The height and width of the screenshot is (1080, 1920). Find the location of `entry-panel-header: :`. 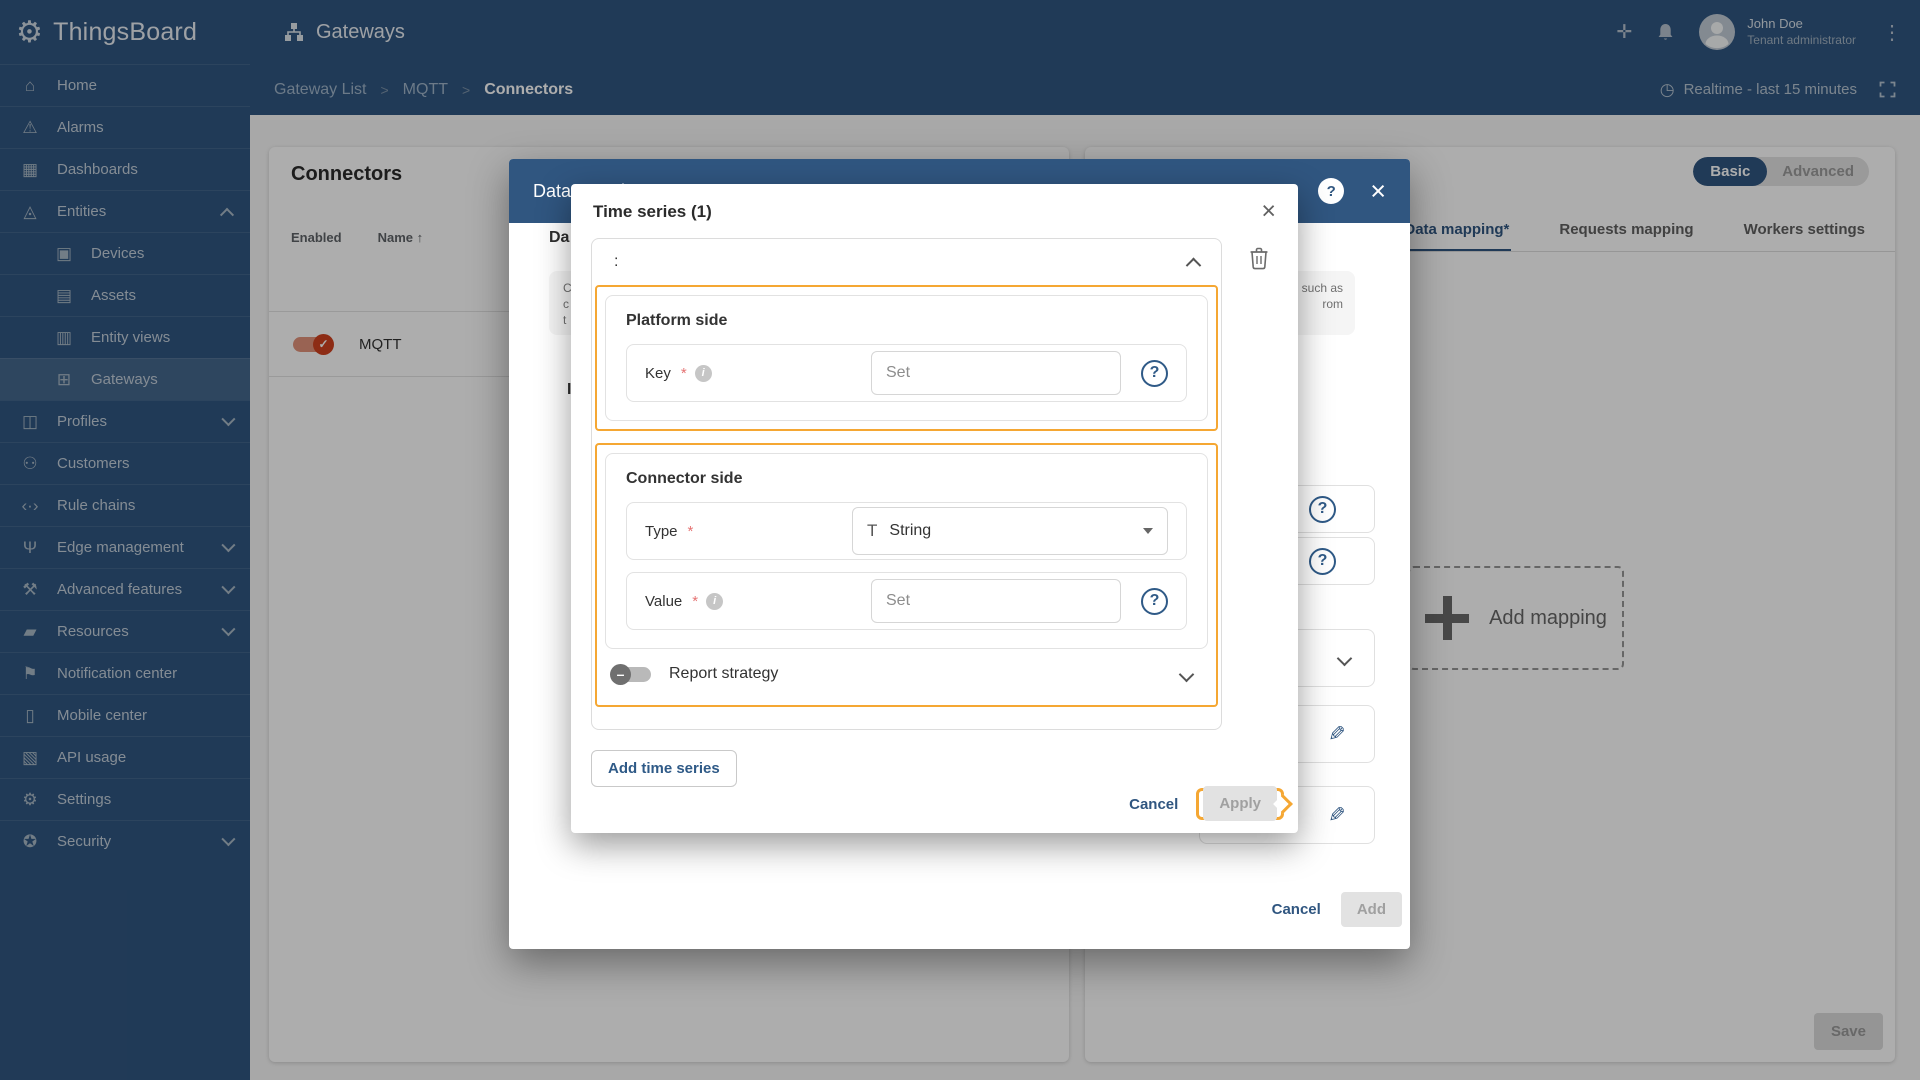

entry-panel-header: : is located at coordinates (906, 262).